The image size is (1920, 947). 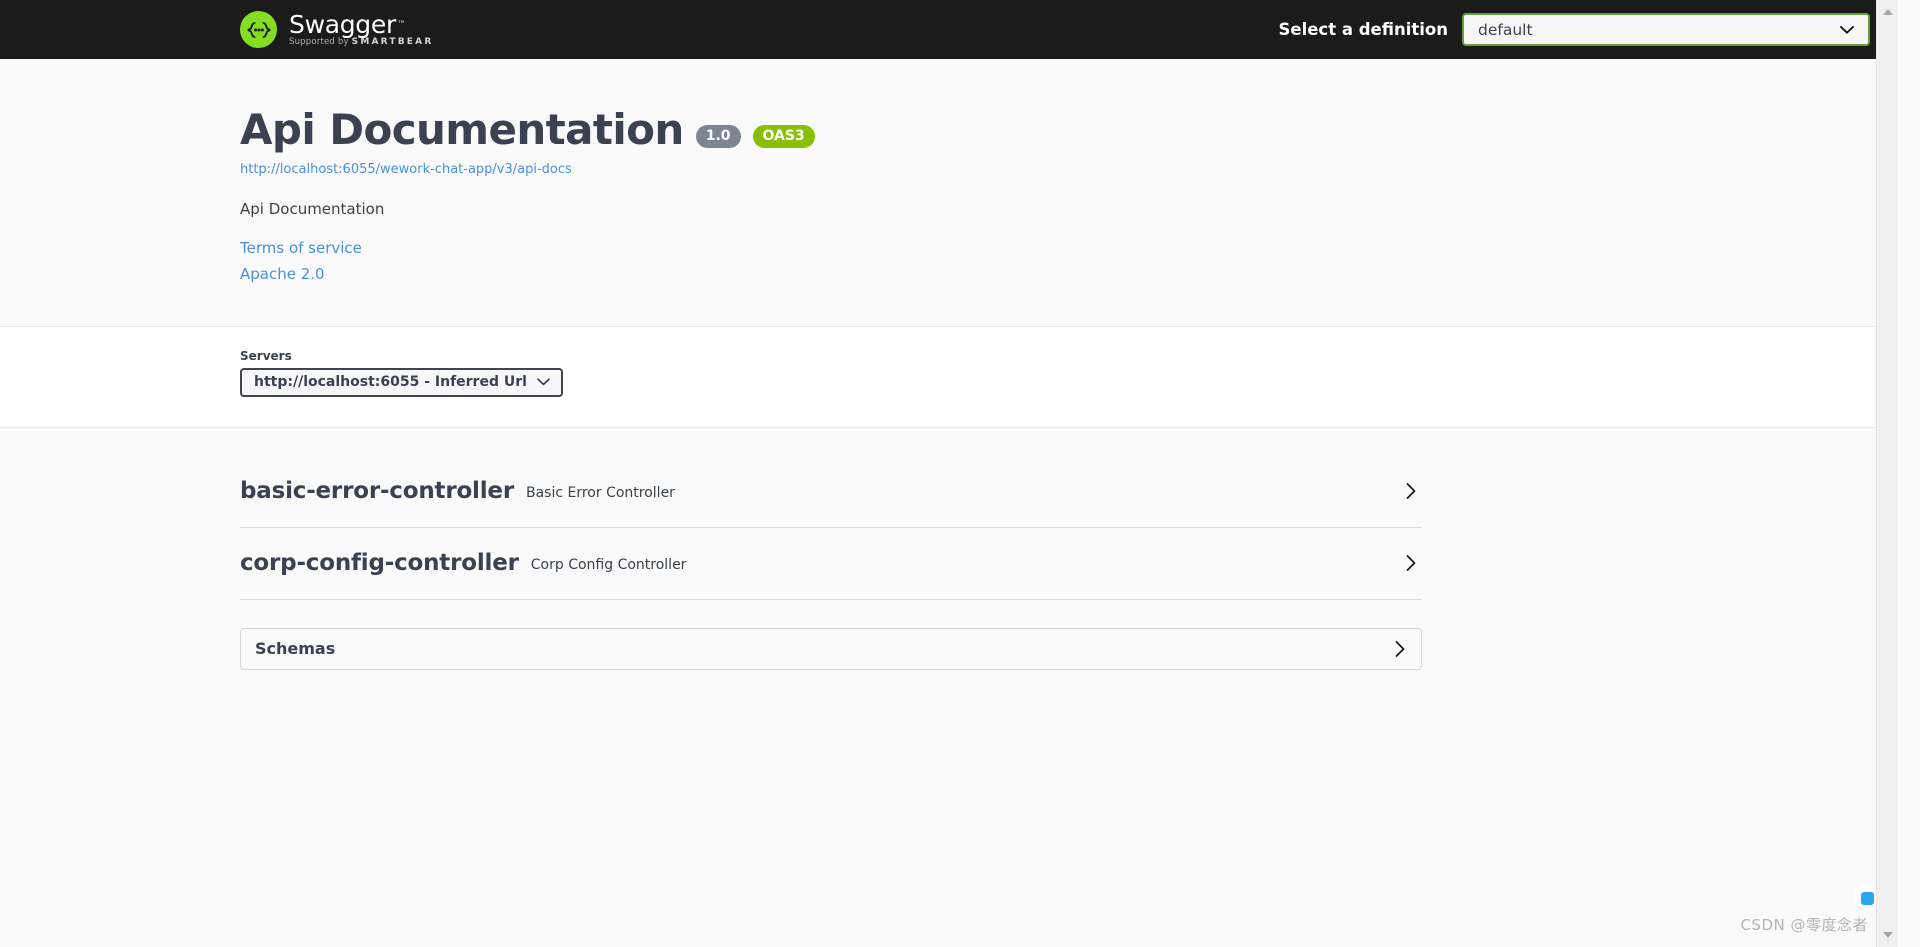 What do you see at coordinates (718, 136) in the screenshot?
I see `version-badge: 1.0` at bounding box center [718, 136].